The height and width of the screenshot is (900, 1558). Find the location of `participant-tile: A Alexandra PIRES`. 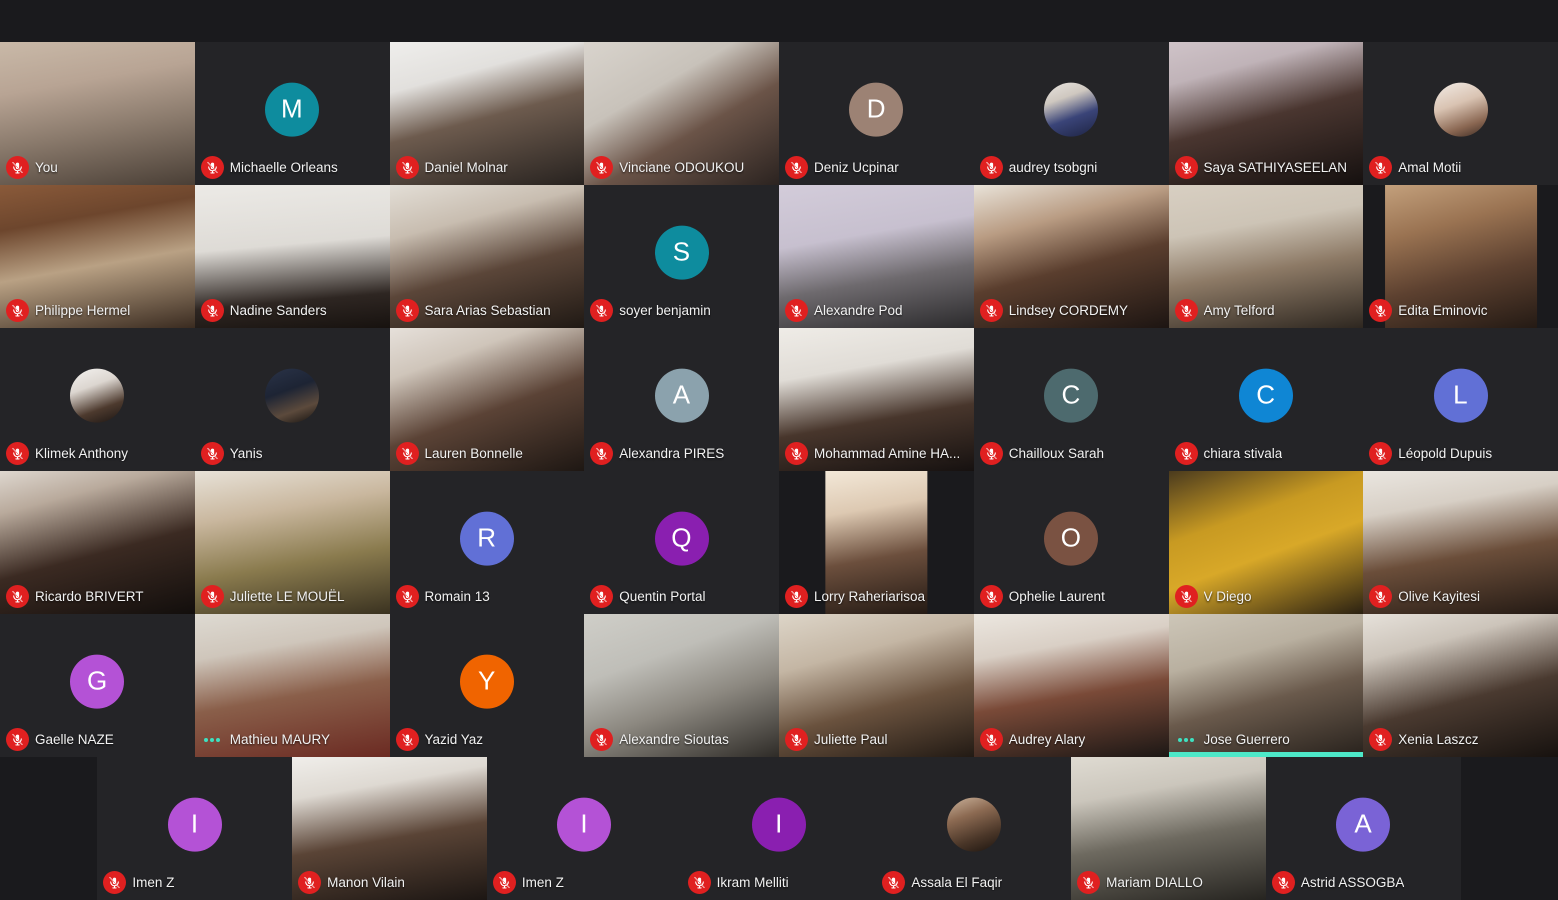

participant-tile: A Alexandra PIRES is located at coordinates (681, 399).